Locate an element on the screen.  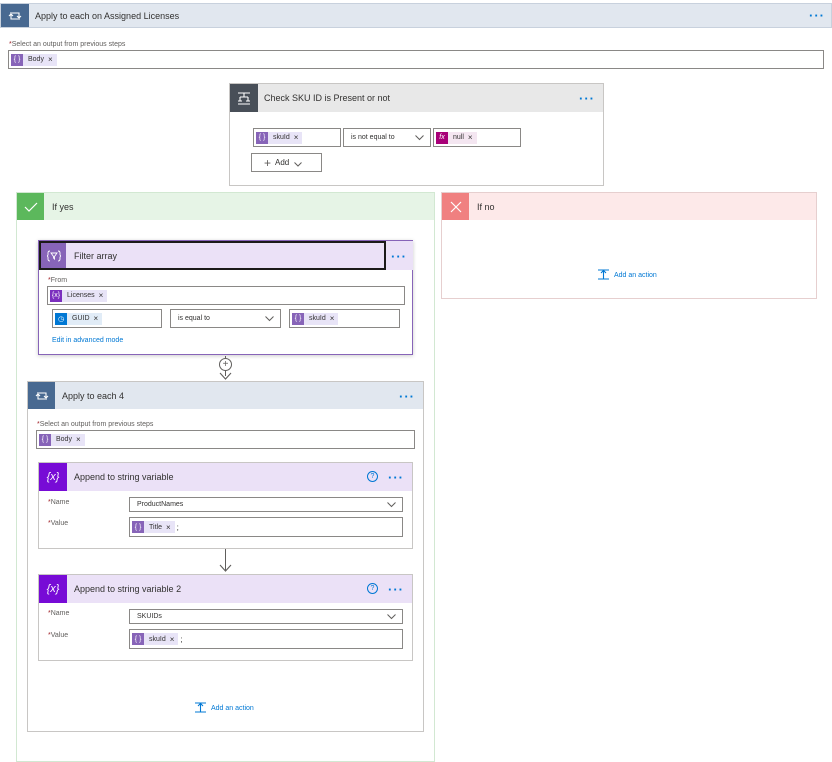
plus-icon: + is located at coordinates (268, 162).